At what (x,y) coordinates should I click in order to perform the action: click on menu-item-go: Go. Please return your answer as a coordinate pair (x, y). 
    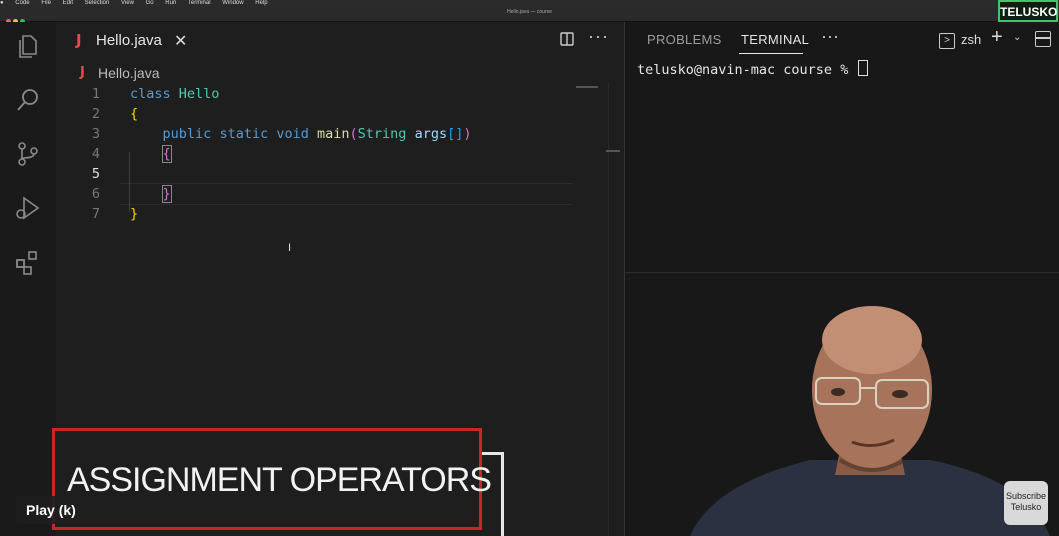
    Looking at the image, I should click on (150, 3).